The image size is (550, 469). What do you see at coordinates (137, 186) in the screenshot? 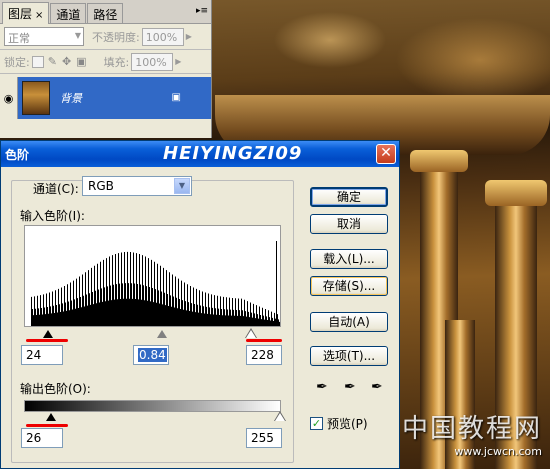
I see `channel-select: RGB ▼` at bounding box center [137, 186].